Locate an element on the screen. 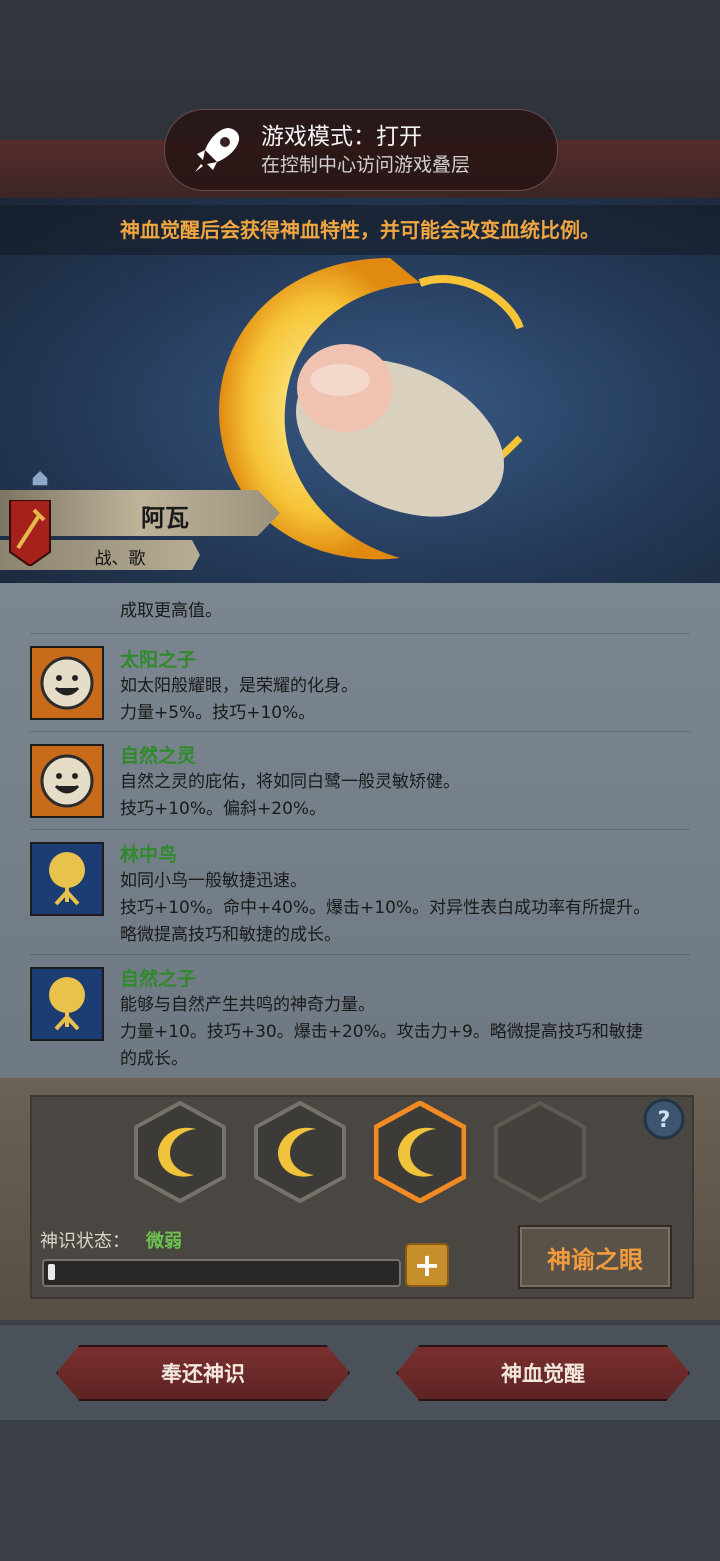  trait-desc-line: 技巧+10%。命中+40%。爆击+10%。对异性表白成功率有所提升。 is located at coordinates (385, 908).